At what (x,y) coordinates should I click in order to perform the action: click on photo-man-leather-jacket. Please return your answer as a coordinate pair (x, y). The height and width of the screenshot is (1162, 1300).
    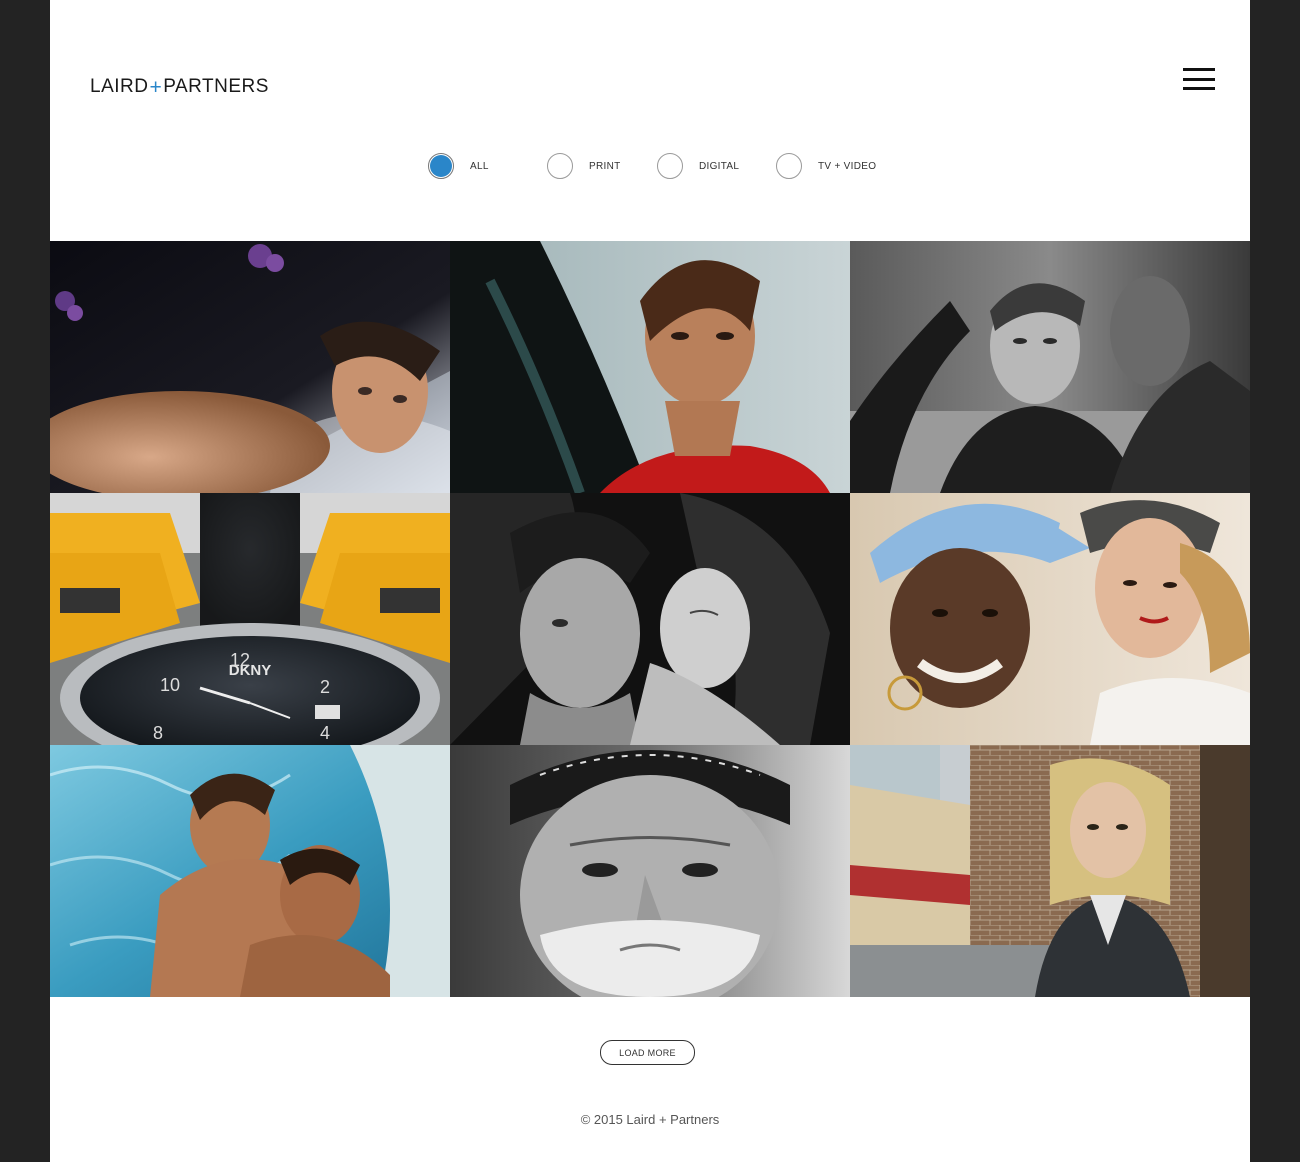
    Looking at the image, I should click on (1050, 367).